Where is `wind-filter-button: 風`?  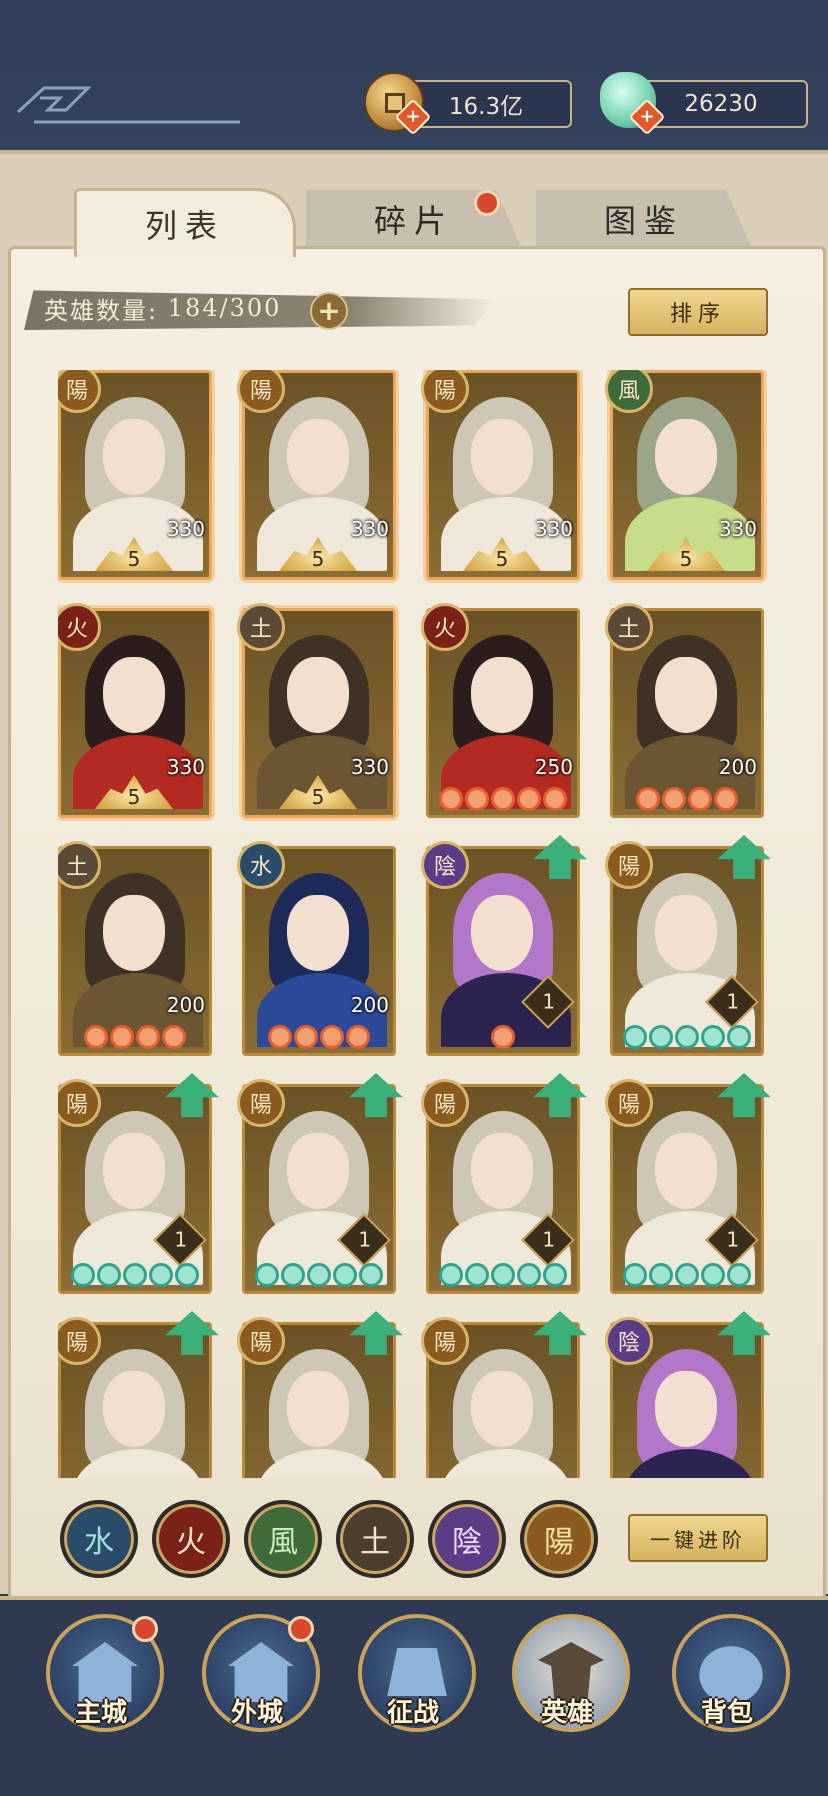 wind-filter-button: 風 is located at coordinates (283, 1539).